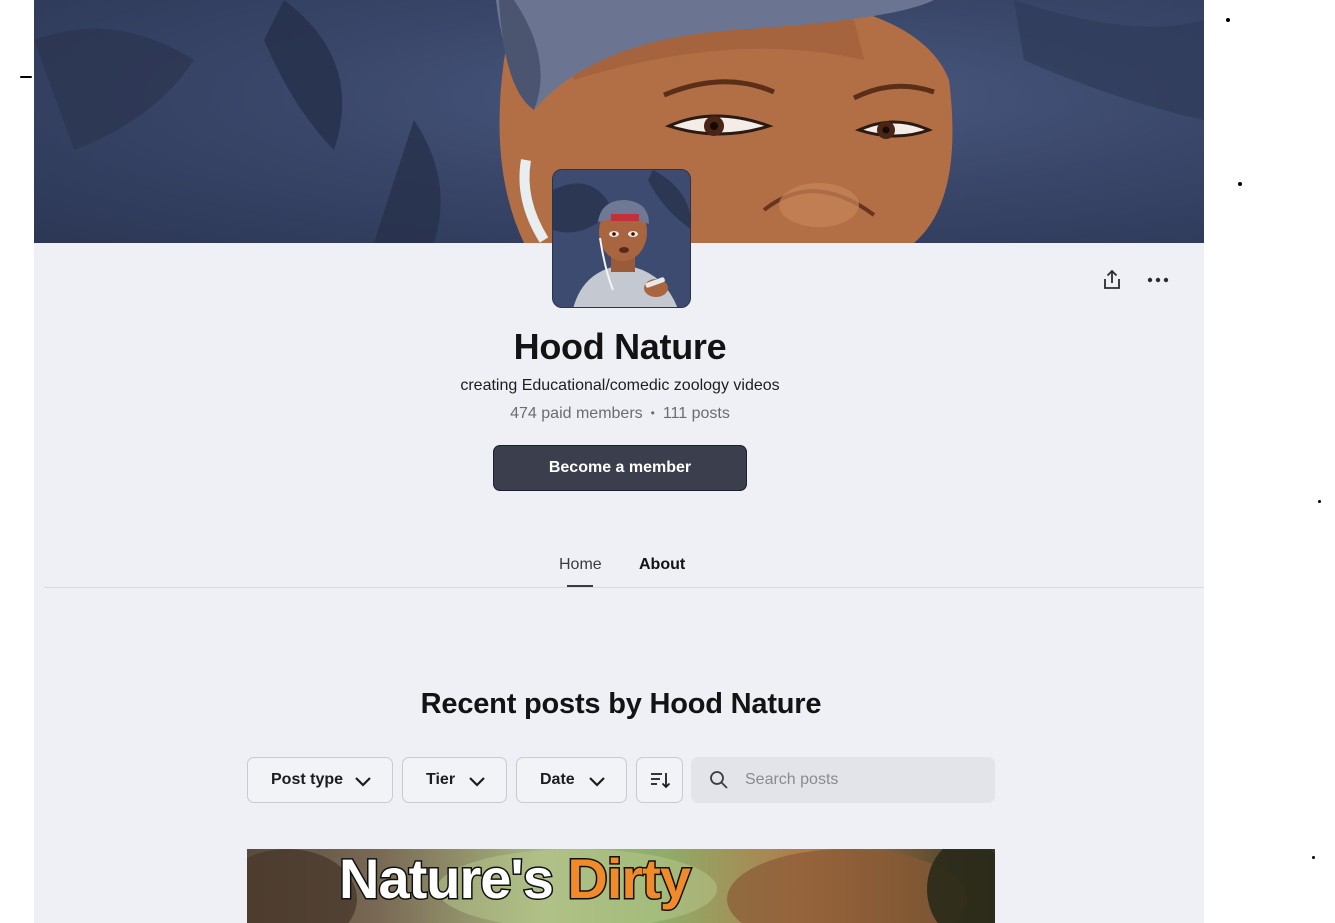 The height and width of the screenshot is (923, 1335). What do you see at coordinates (719, 780) in the screenshot?
I see `search-icon` at bounding box center [719, 780].